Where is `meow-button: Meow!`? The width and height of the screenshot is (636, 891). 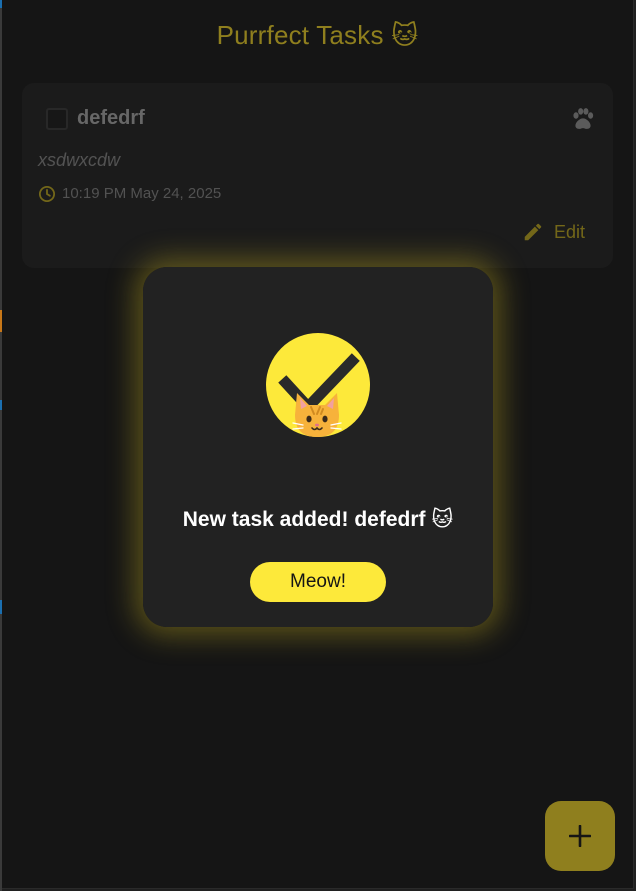
meow-button: Meow! is located at coordinates (318, 582).